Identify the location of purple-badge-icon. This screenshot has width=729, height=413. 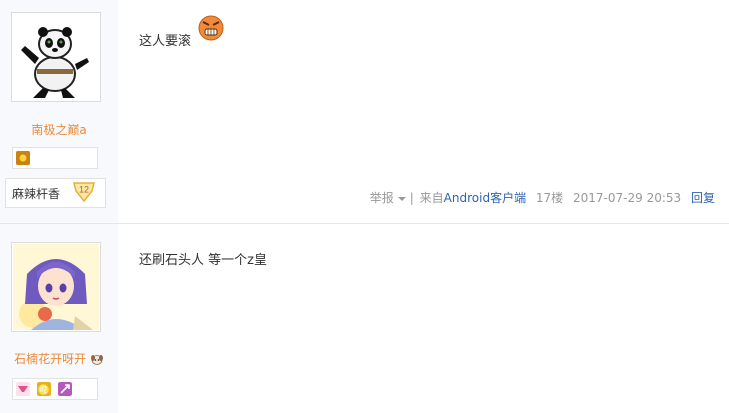
(65, 389).